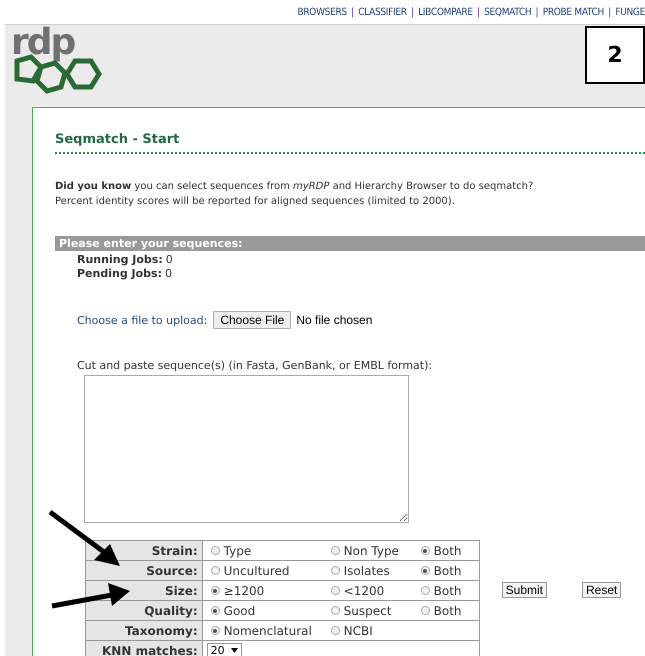  I want to click on nav-link: BROWSERS, so click(322, 12).